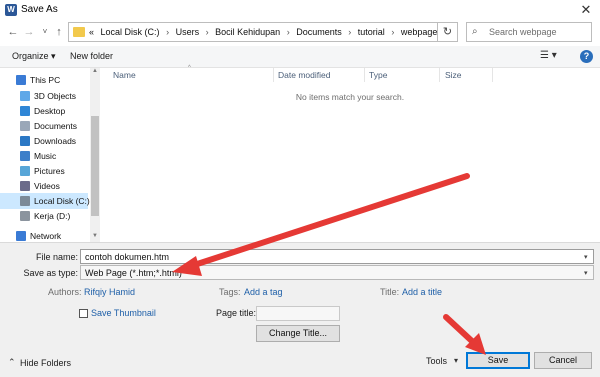 The width and height of the screenshot is (600, 377). What do you see at coordinates (95, 71) in the screenshot?
I see `scroll-up-icon: ▲` at bounding box center [95, 71].